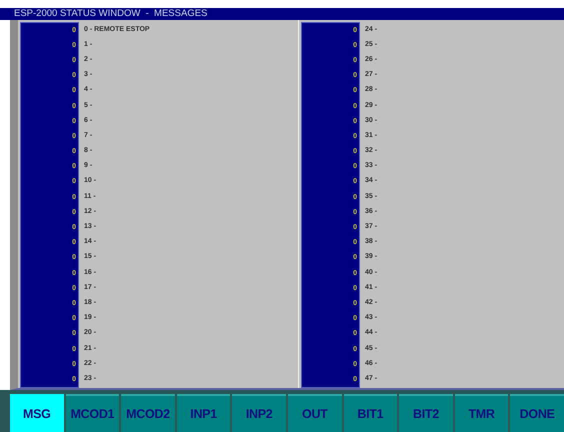  I want to click on tab-button: MSG, so click(37, 413).